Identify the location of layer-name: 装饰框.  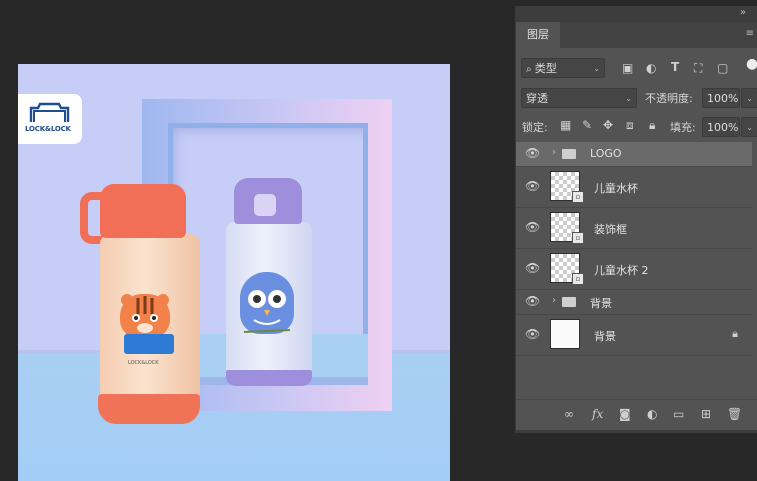
(610, 229).